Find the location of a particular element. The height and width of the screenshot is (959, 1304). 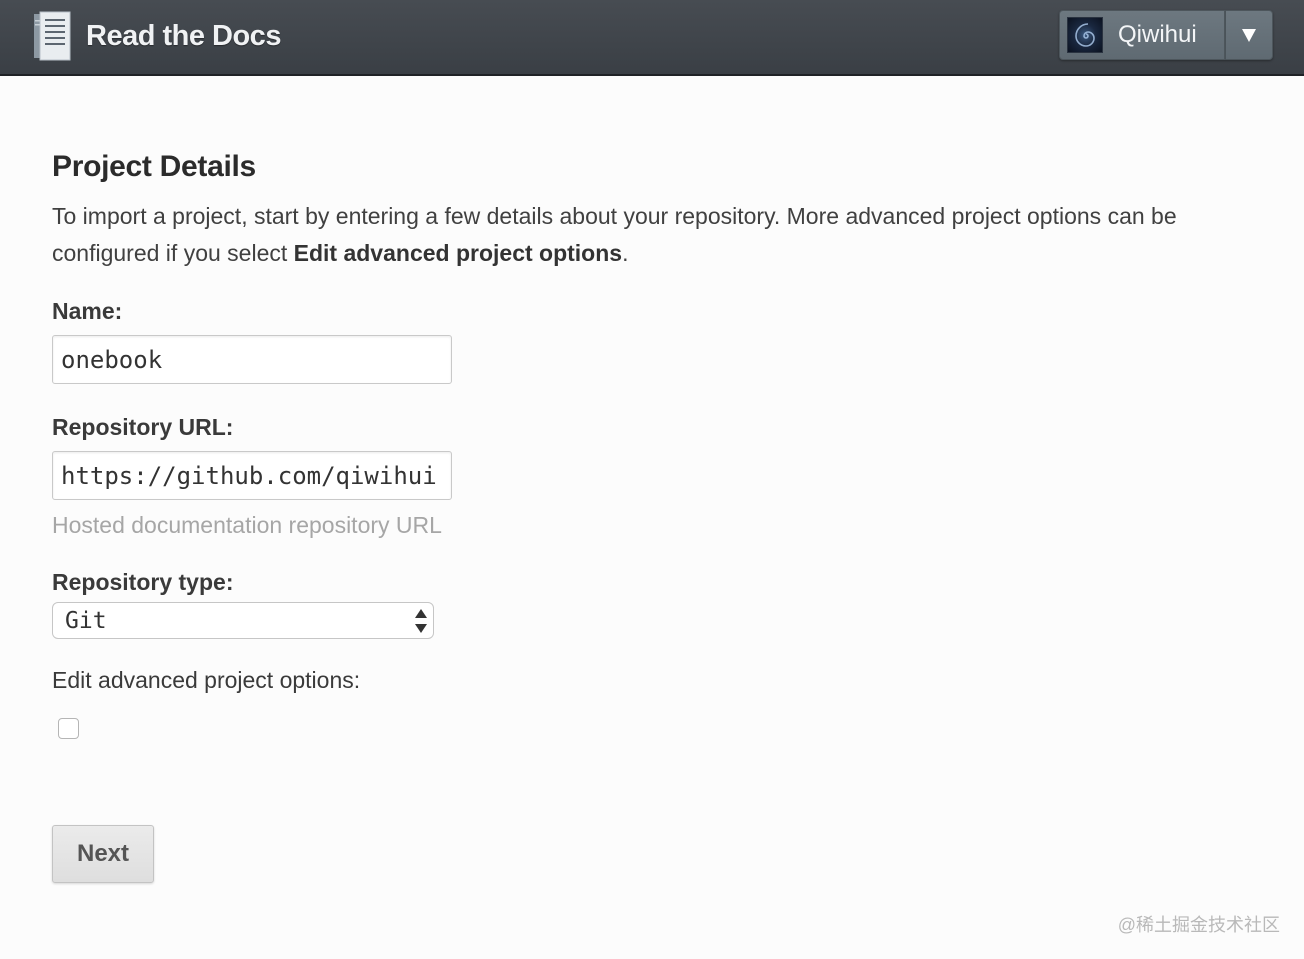

name-label: Name: is located at coordinates (87, 311).